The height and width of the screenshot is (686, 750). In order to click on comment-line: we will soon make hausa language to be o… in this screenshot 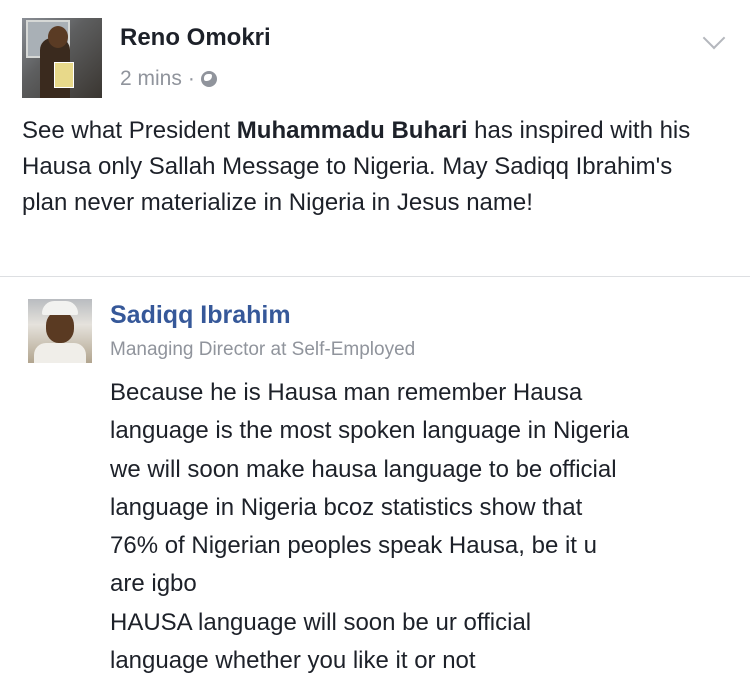, I will do `click(363, 469)`.